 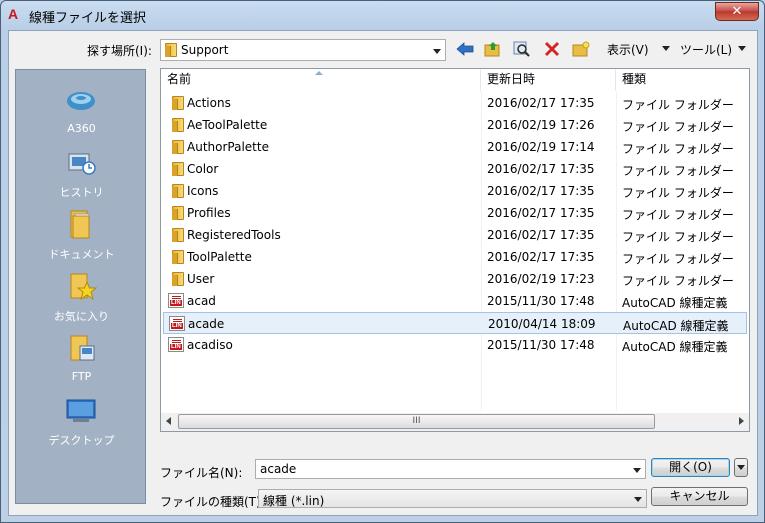 I want to click on back-arrow-icon, so click(x=465, y=49).